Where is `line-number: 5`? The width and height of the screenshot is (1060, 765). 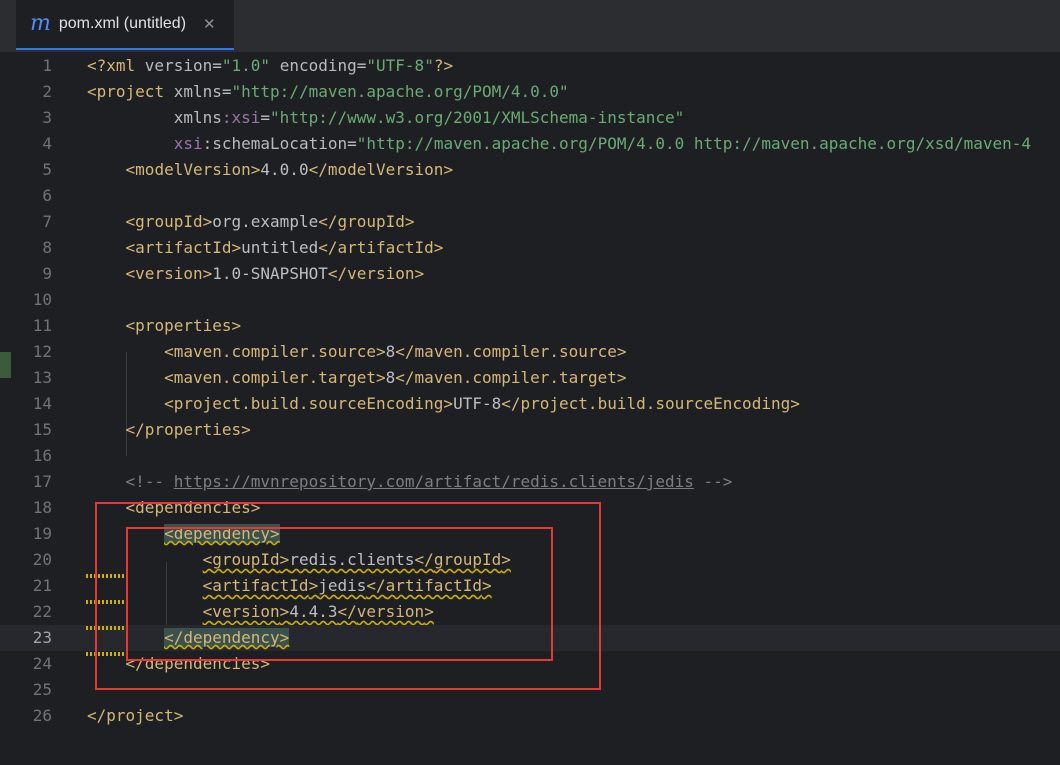 line-number: 5 is located at coordinates (47, 169).